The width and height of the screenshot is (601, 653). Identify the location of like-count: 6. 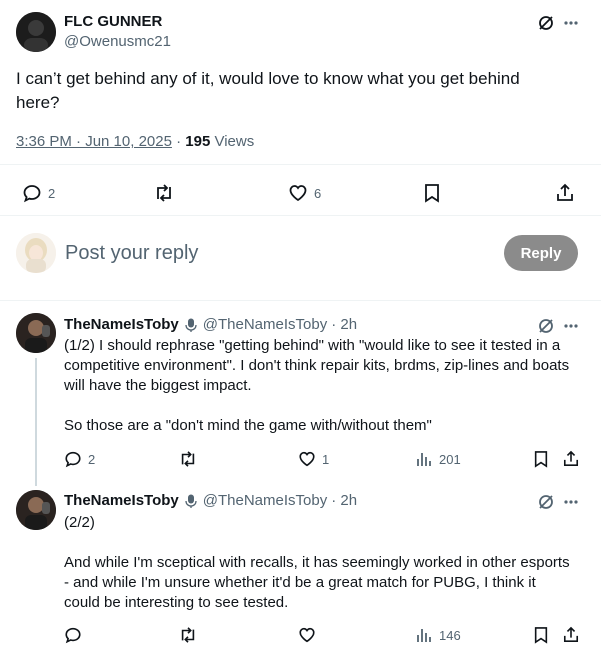
(318, 193).